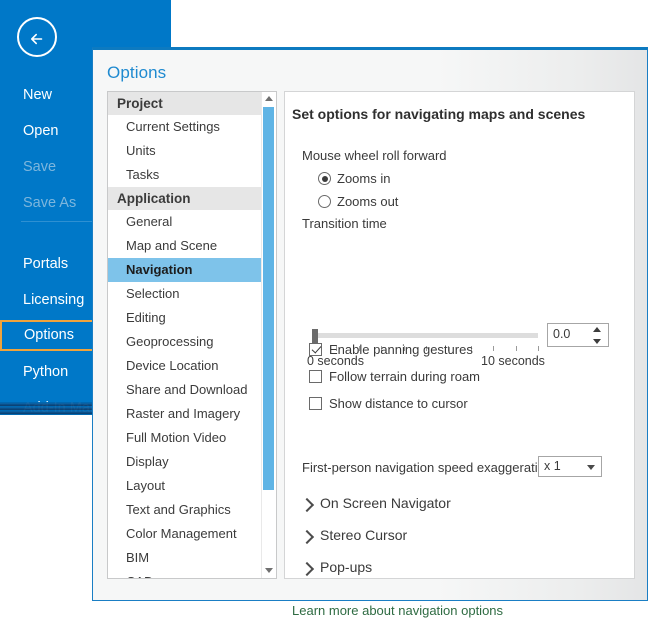 The height and width of the screenshot is (620, 648). What do you see at coordinates (401, 349) in the screenshot?
I see `checkbox-label: Enable panning gestures` at bounding box center [401, 349].